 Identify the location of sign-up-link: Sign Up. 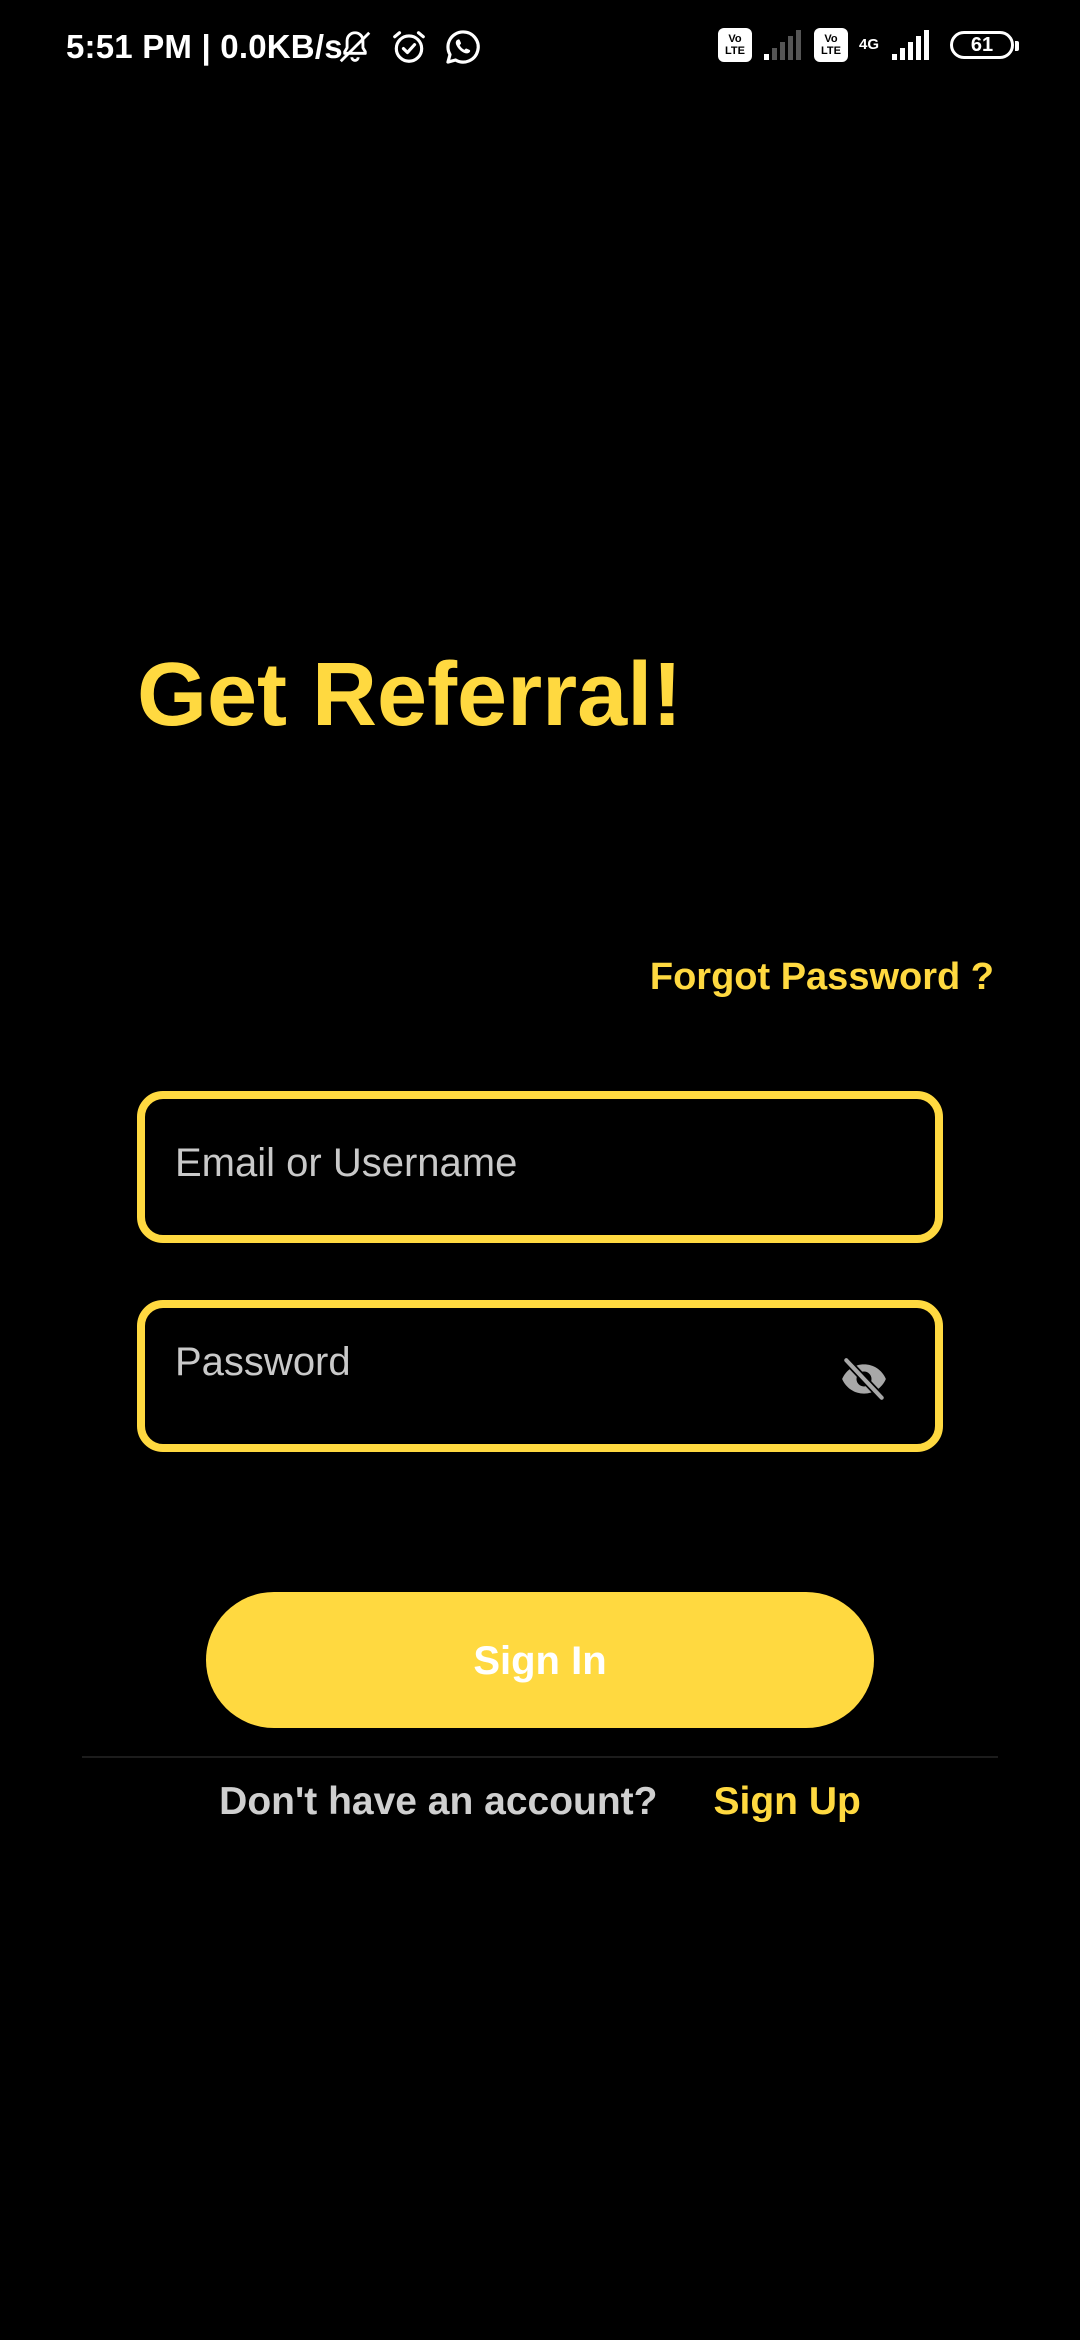
(787, 1802).